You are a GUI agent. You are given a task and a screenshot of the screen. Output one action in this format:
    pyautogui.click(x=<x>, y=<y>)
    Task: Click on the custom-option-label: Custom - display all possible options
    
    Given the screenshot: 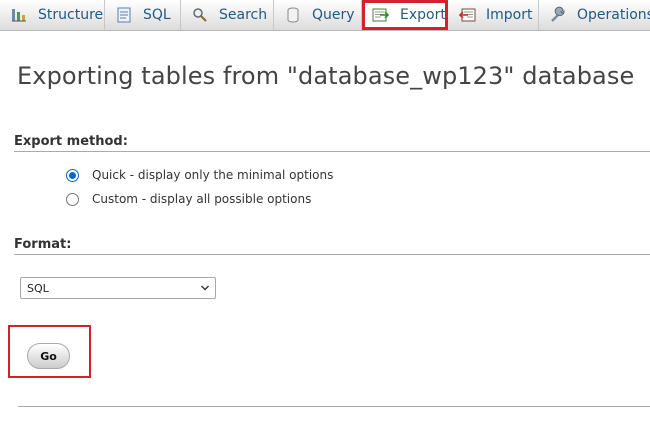 What is the action you would take?
    pyautogui.click(x=201, y=199)
    